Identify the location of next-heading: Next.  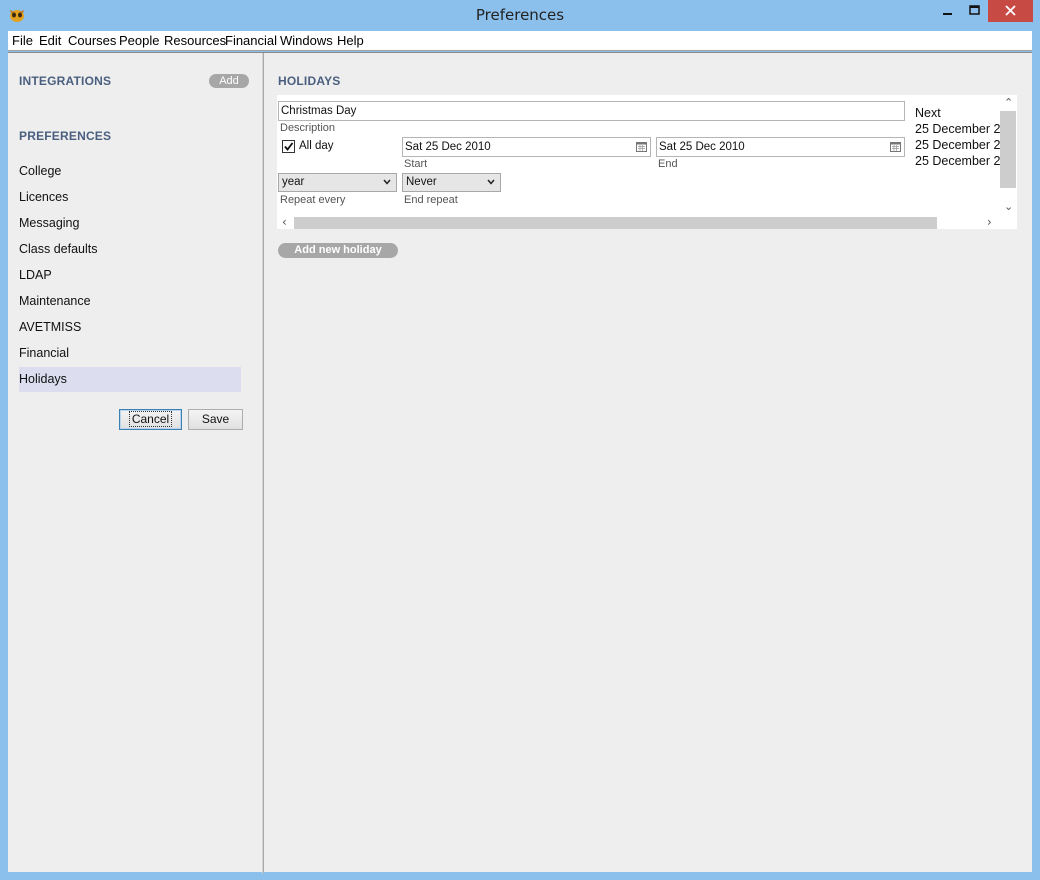
(928, 113).